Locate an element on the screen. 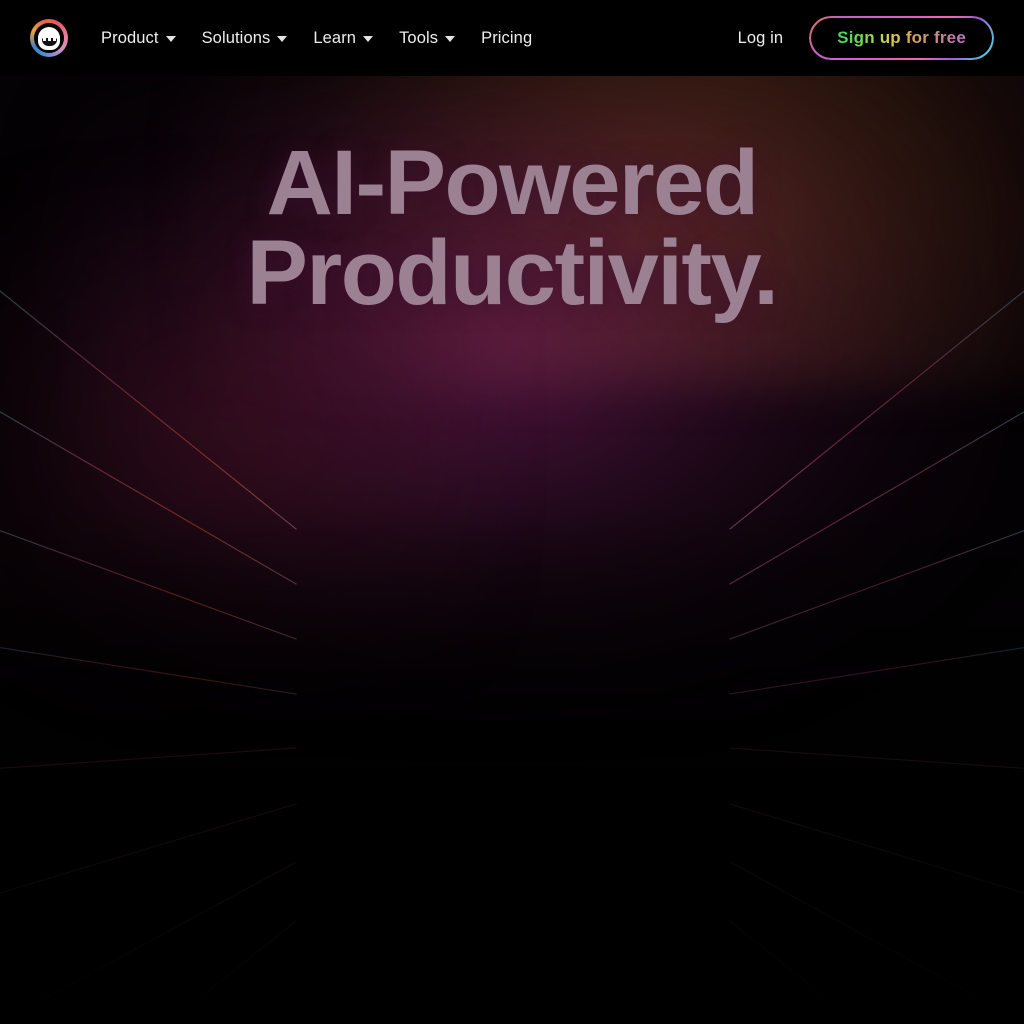 This screenshot has width=1024, height=1024. nav-item-solutions: Solutions is located at coordinates (245, 38).